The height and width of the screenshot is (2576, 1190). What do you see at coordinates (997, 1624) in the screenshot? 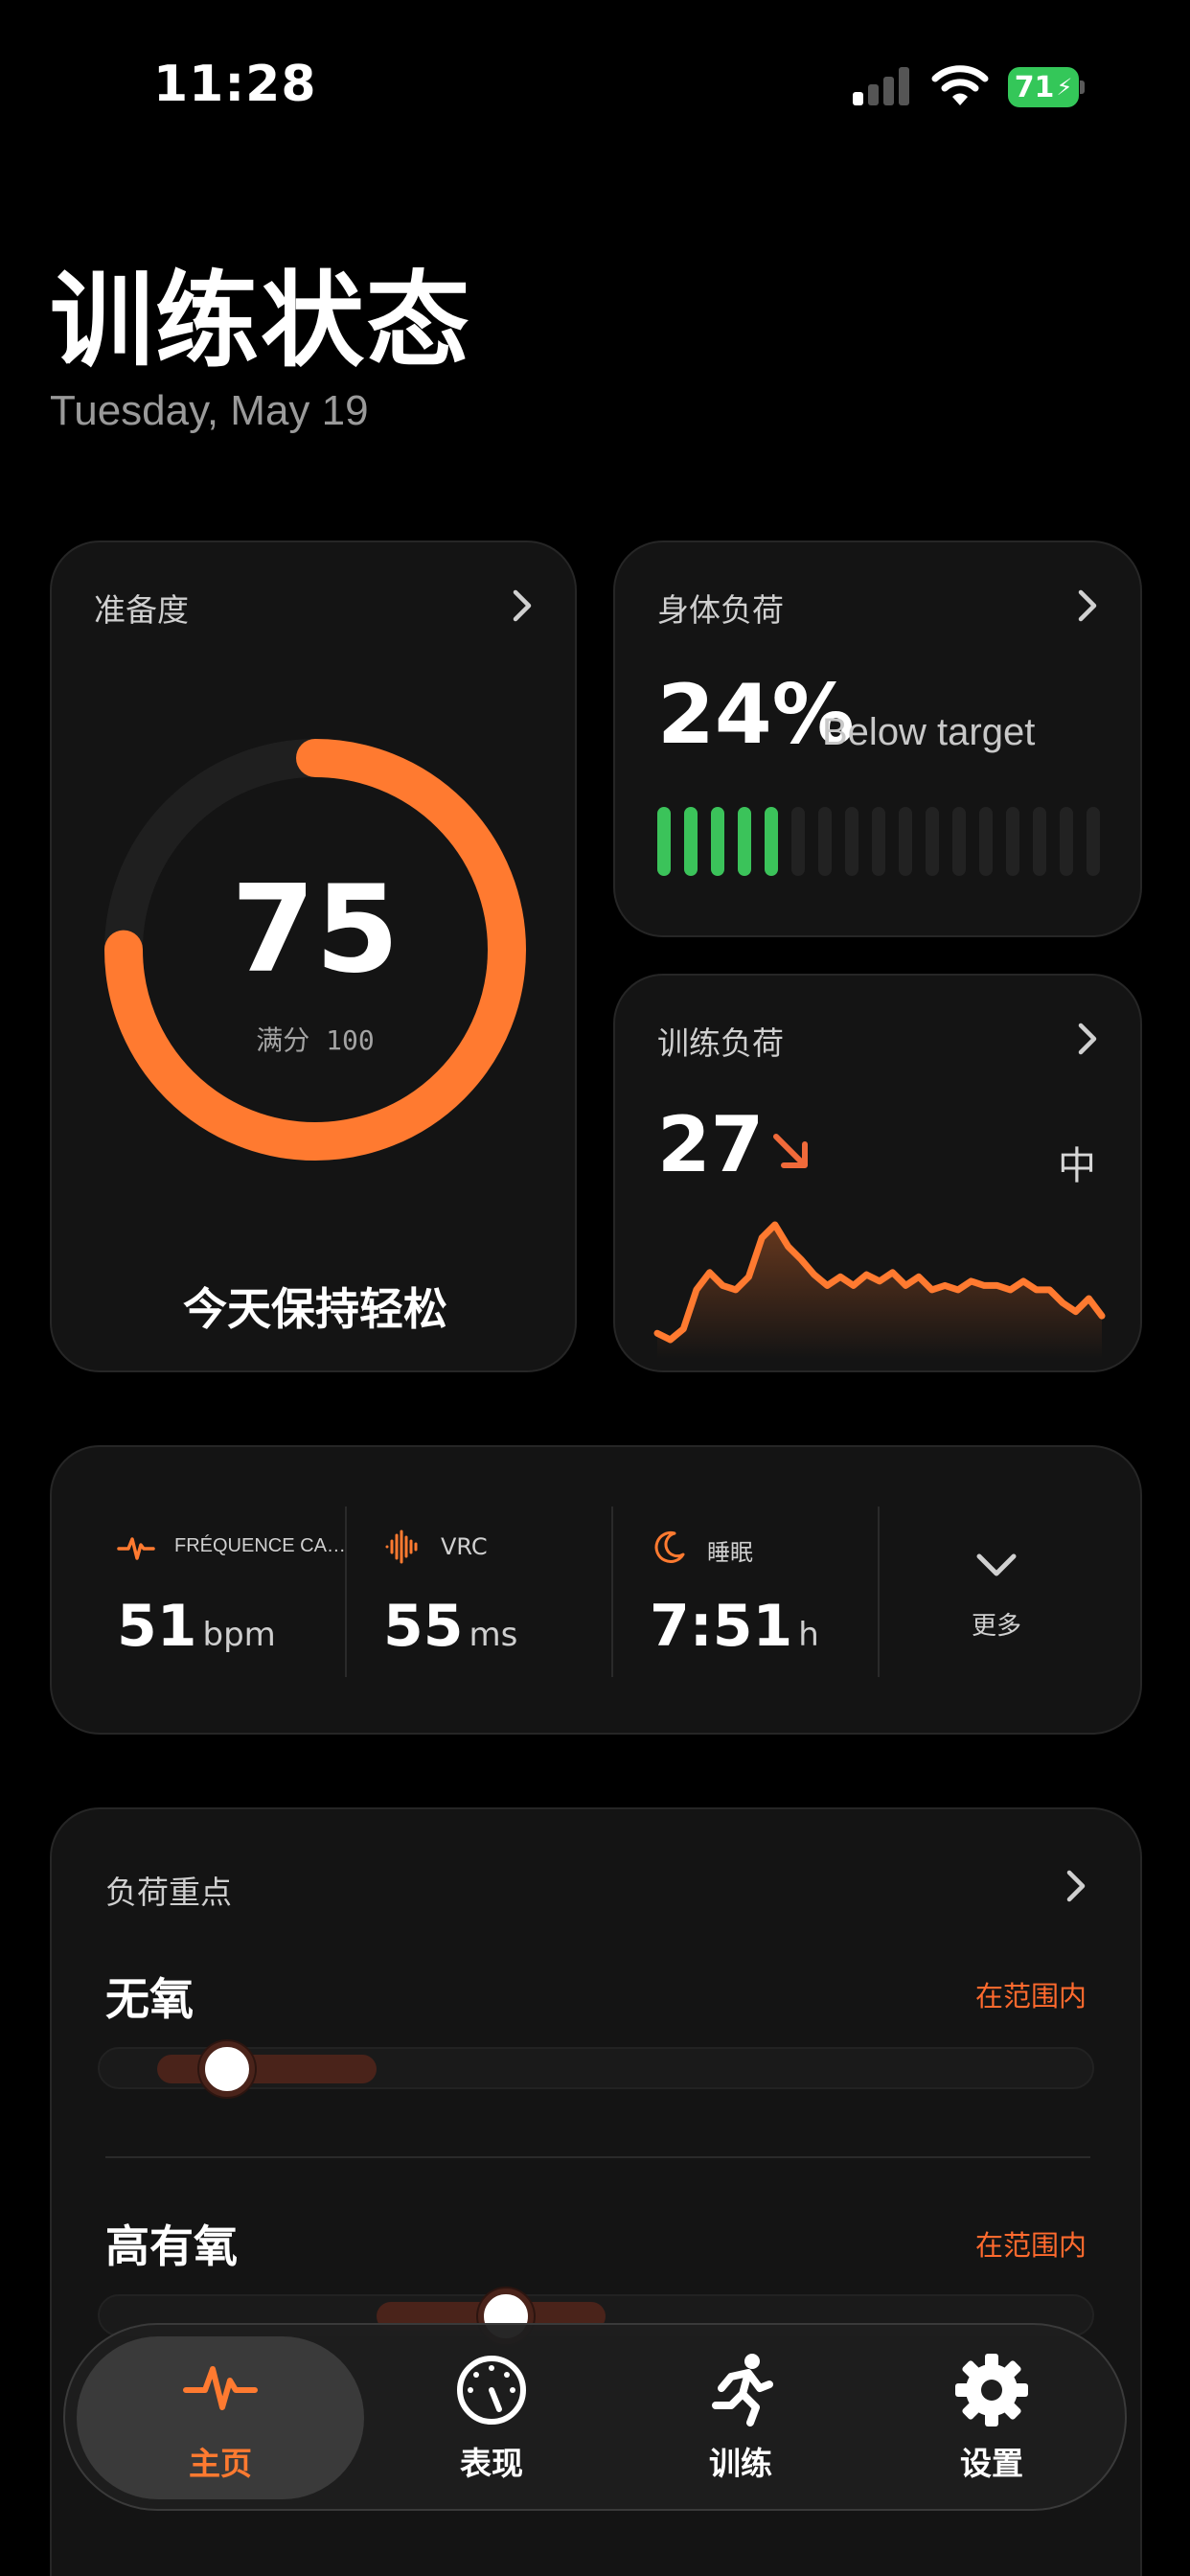
I see `more-button: 更多` at bounding box center [997, 1624].